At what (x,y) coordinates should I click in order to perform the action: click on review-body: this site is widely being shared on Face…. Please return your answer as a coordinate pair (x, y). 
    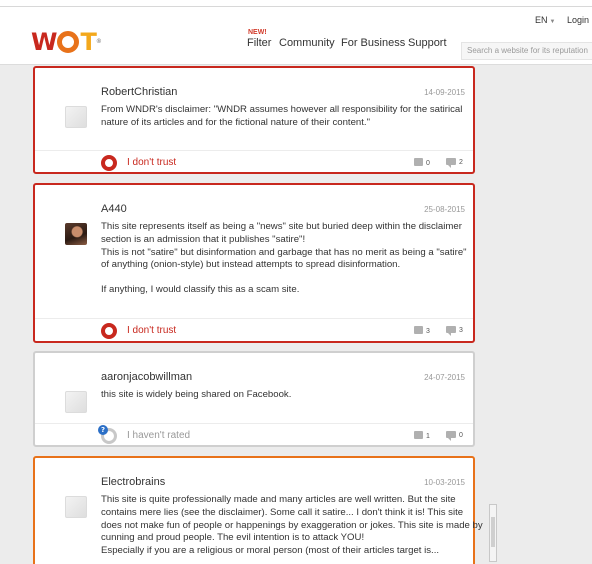
    Looking at the image, I should click on (196, 394).